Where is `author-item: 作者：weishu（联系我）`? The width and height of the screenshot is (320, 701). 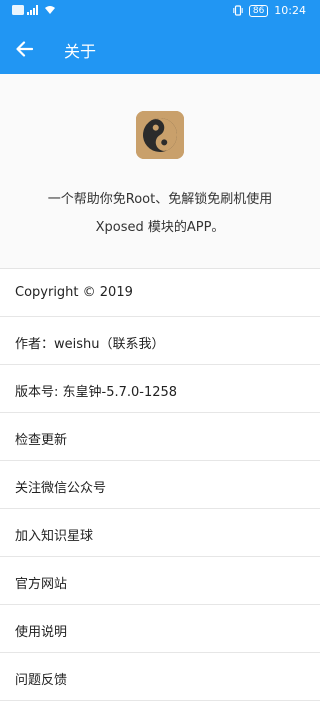
author-item: 作者：weishu（联系我） is located at coordinates (160, 341).